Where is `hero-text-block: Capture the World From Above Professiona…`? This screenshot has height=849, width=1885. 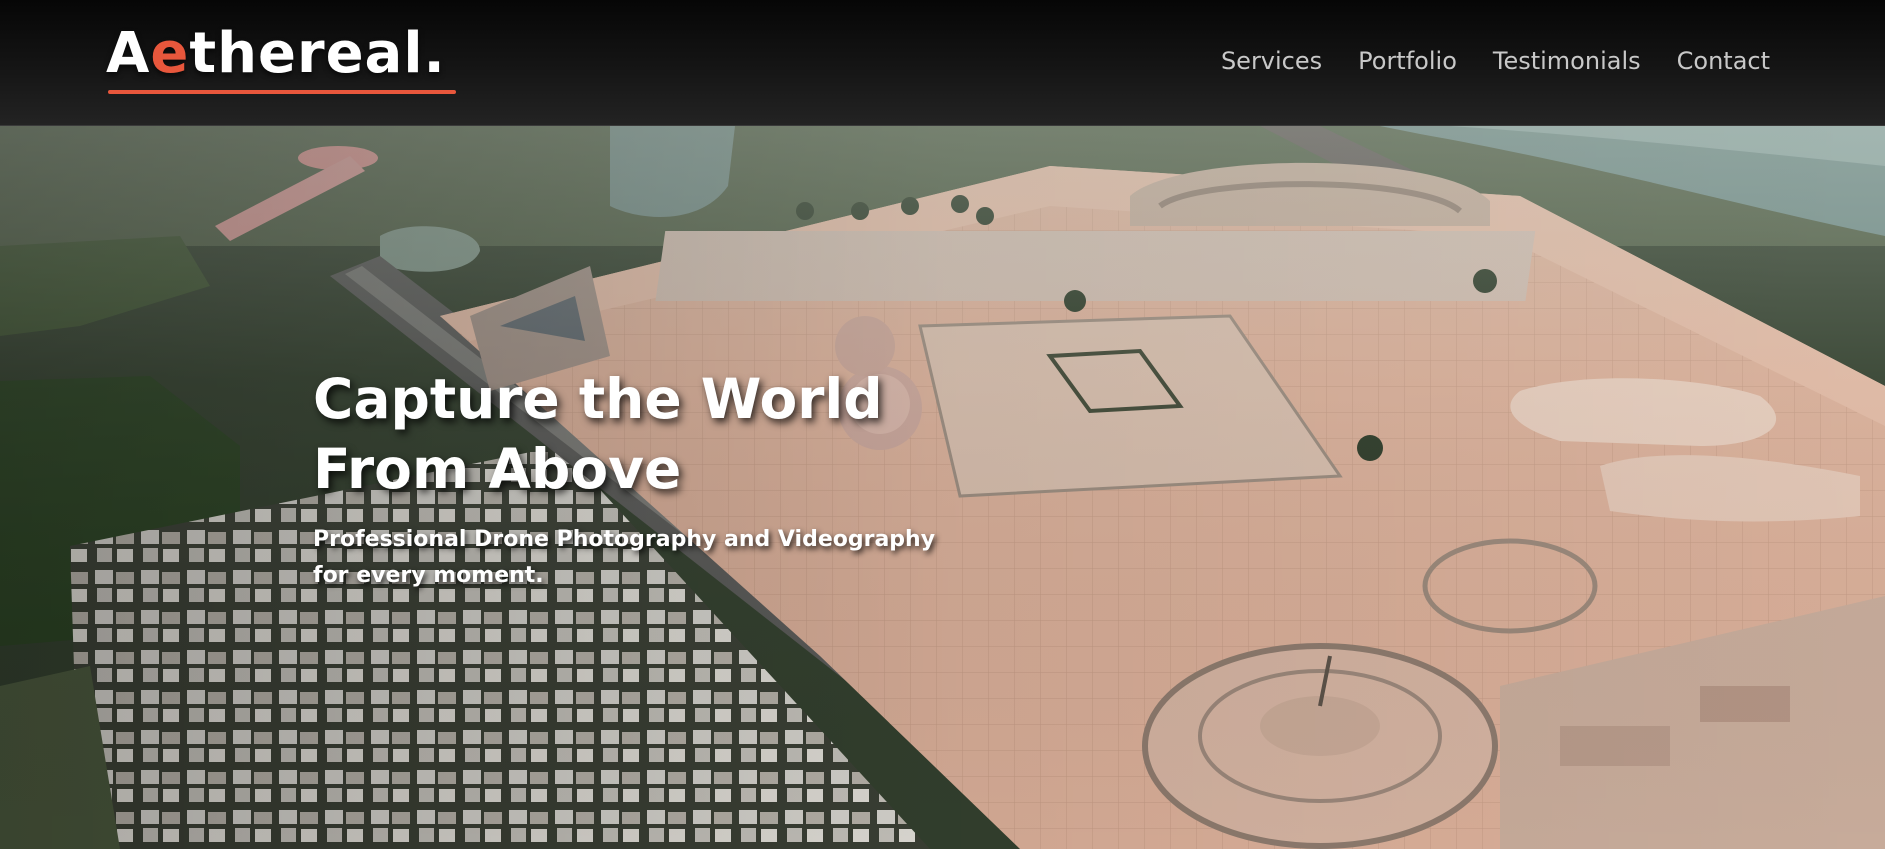
hero-text-block: Capture the World From Above Professiona… is located at coordinates (663, 479).